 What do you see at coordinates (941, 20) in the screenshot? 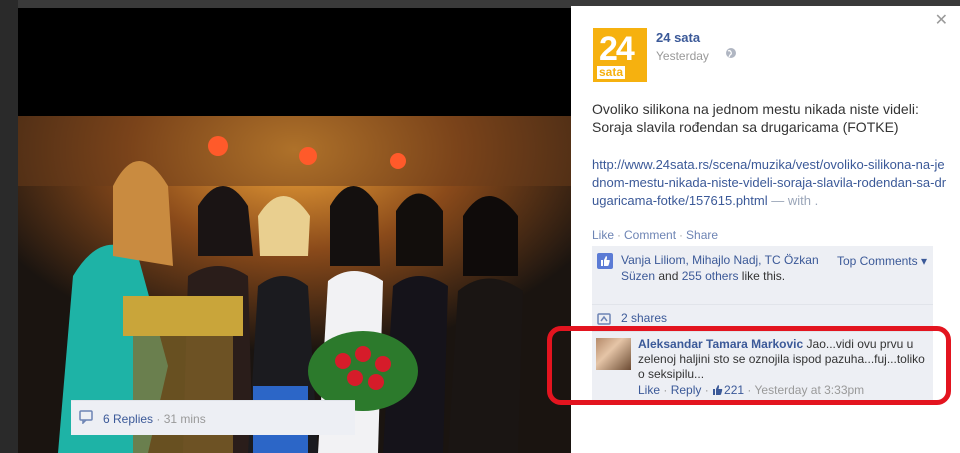
I see `close-icon: ✕` at bounding box center [941, 20].